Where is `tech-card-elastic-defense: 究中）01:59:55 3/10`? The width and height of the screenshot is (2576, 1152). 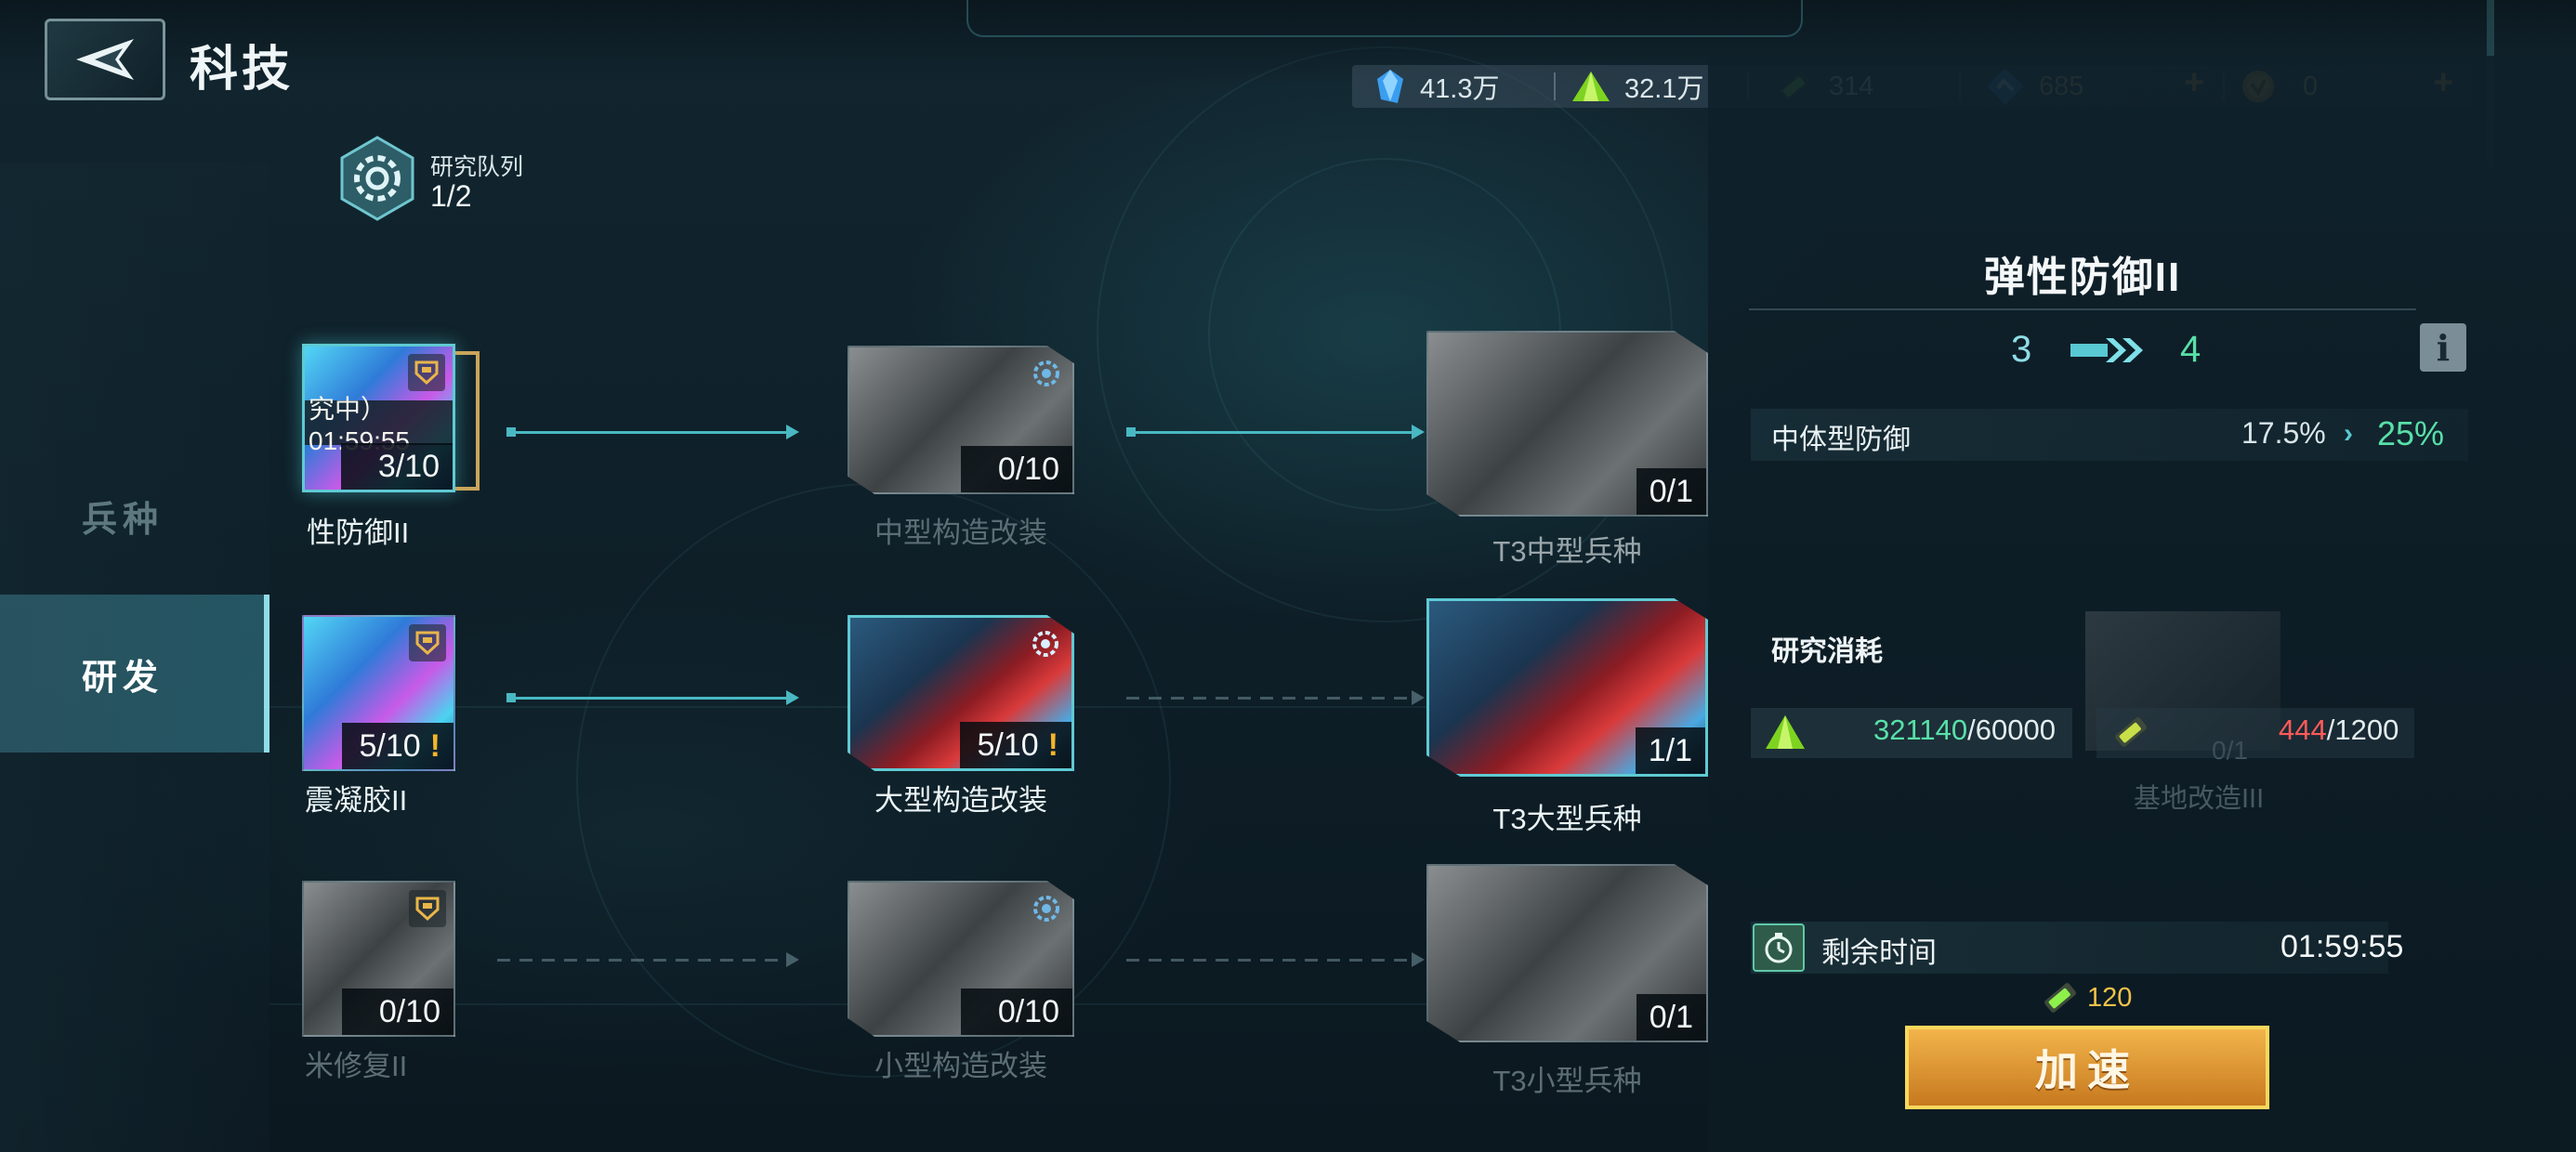 tech-card-elastic-defense: 究中）01:59:55 3/10 is located at coordinates (378, 418).